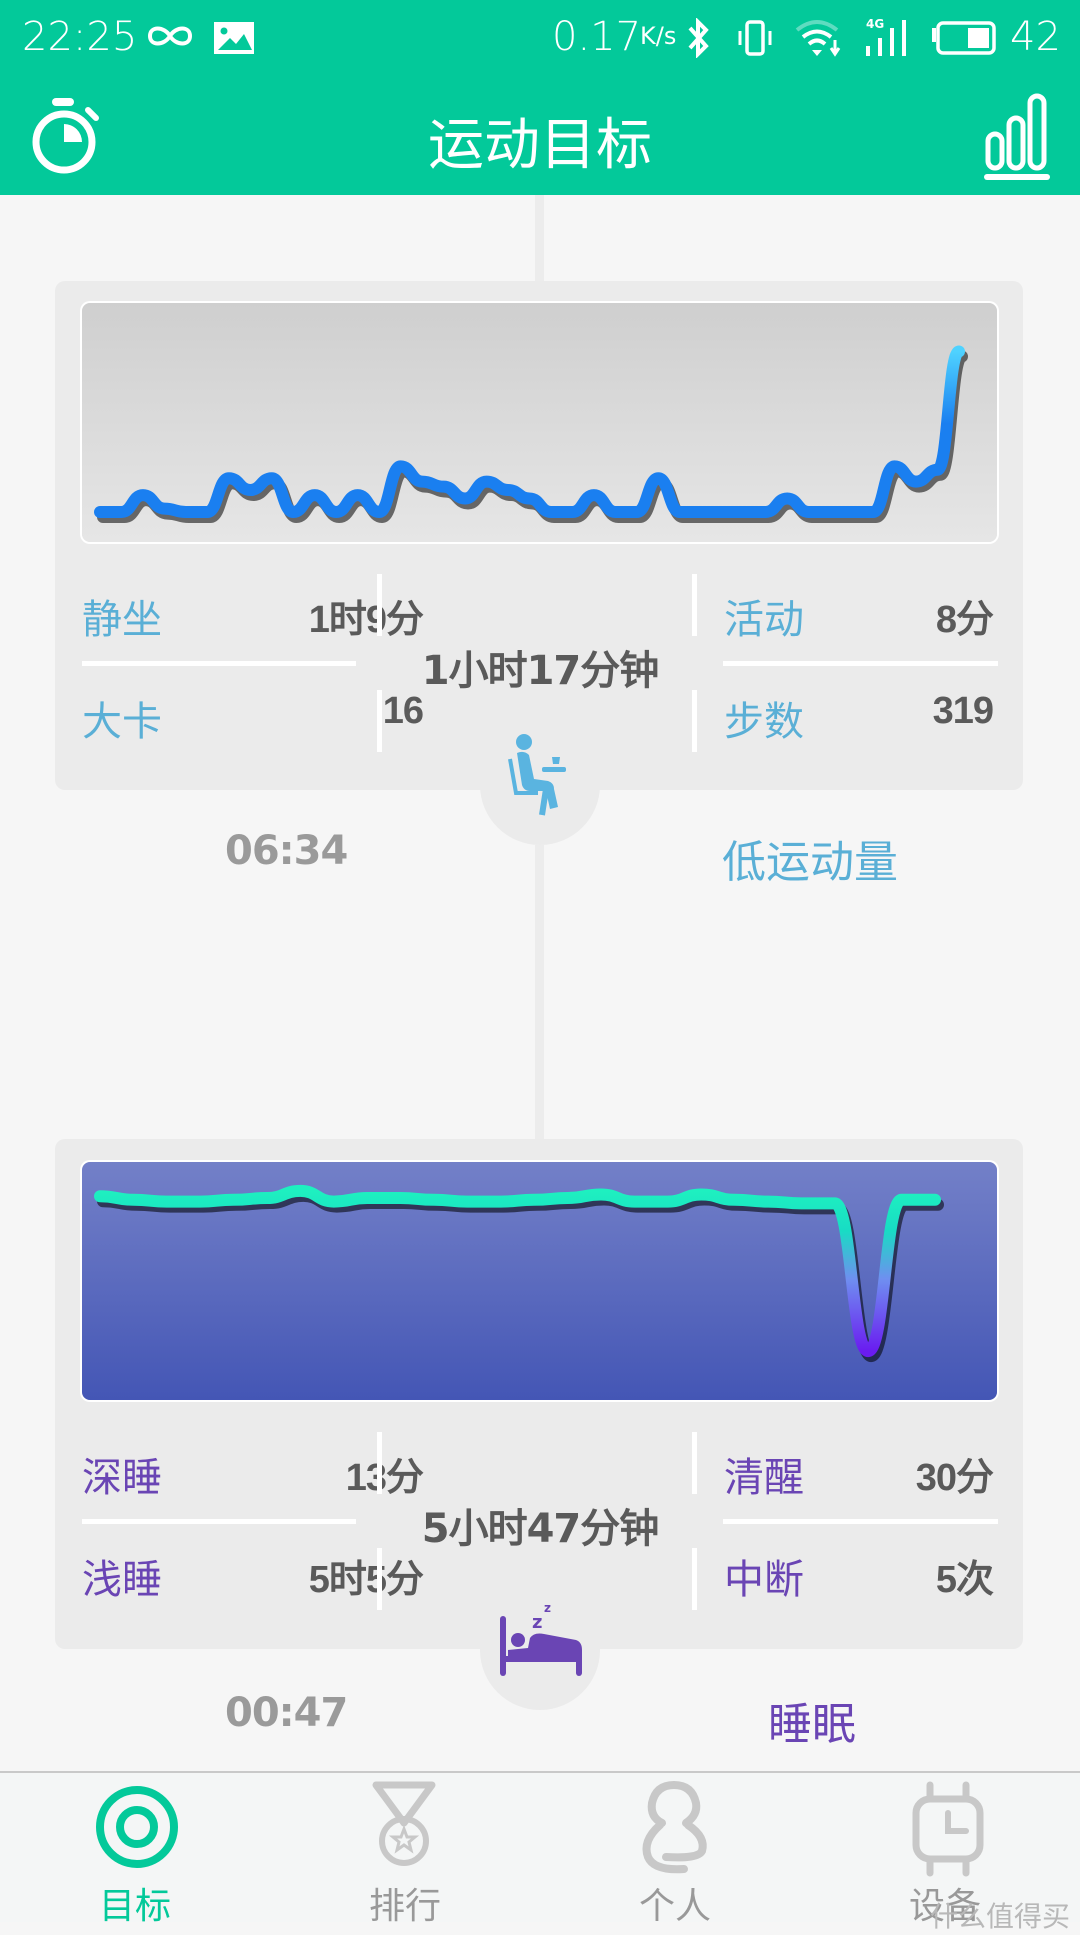  Describe the element at coordinates (948, 1829) in the screenshot. I see `watch-icon` at that location.